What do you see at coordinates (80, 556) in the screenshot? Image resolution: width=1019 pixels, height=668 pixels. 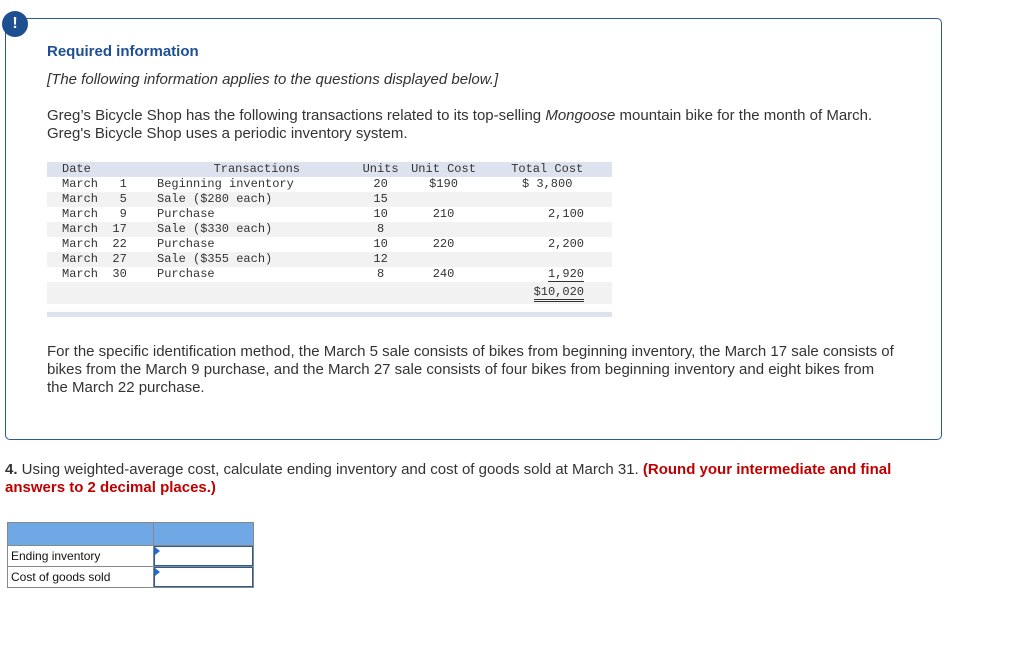 I see `ending-inventory-label: Ending inventory` at bounding box center [80, 556].